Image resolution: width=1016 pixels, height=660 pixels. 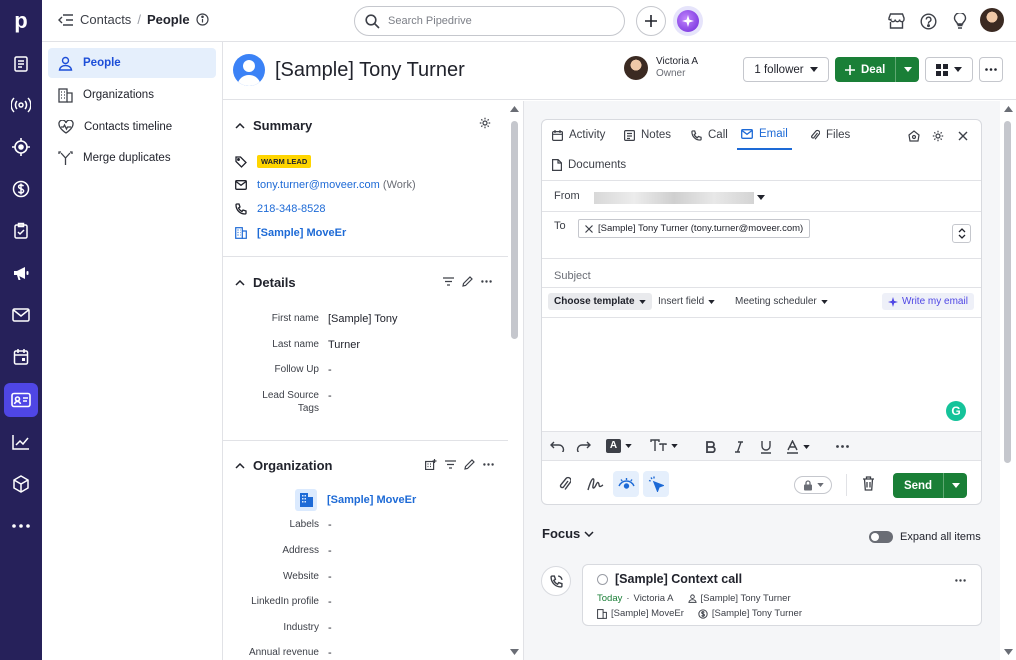 I want to click on tasks-icon, so click(x=21, y=231).